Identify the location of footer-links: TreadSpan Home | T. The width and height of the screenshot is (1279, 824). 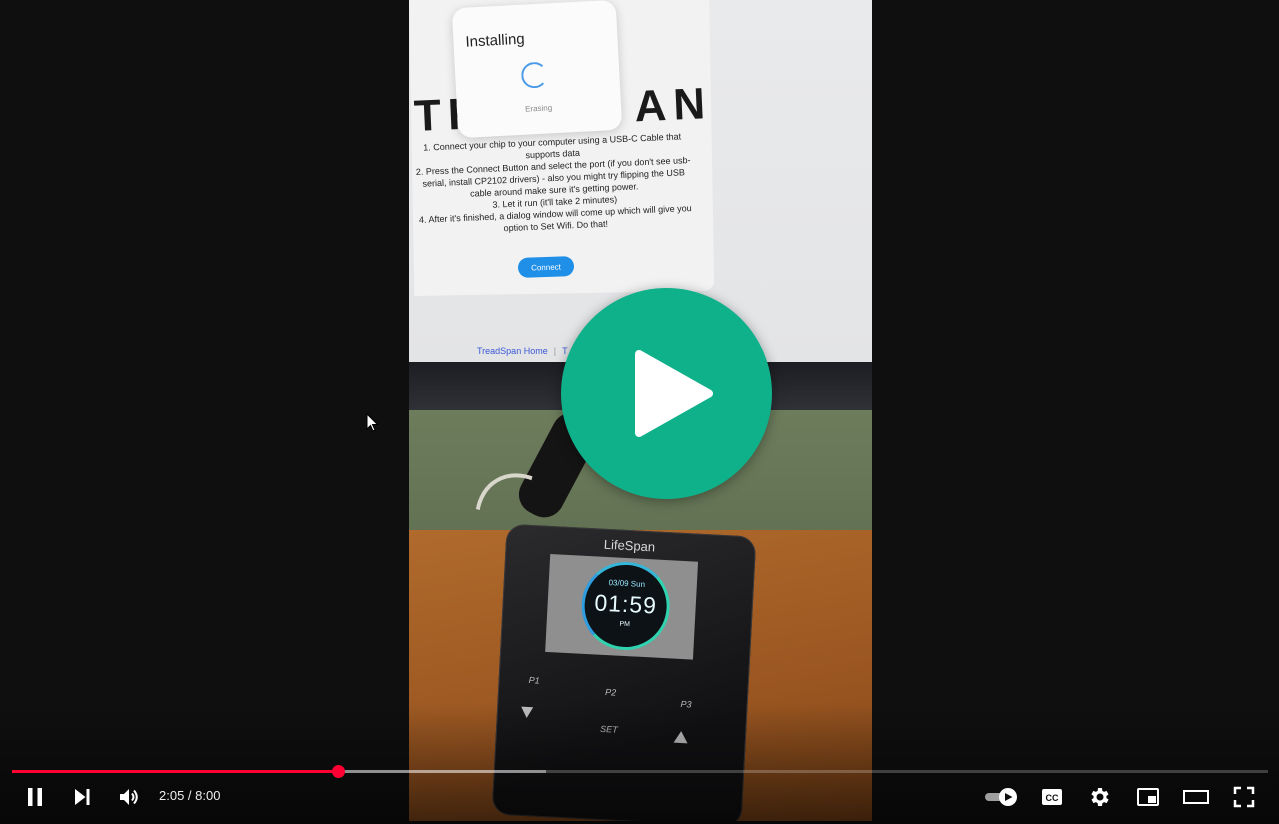
(522, 351).